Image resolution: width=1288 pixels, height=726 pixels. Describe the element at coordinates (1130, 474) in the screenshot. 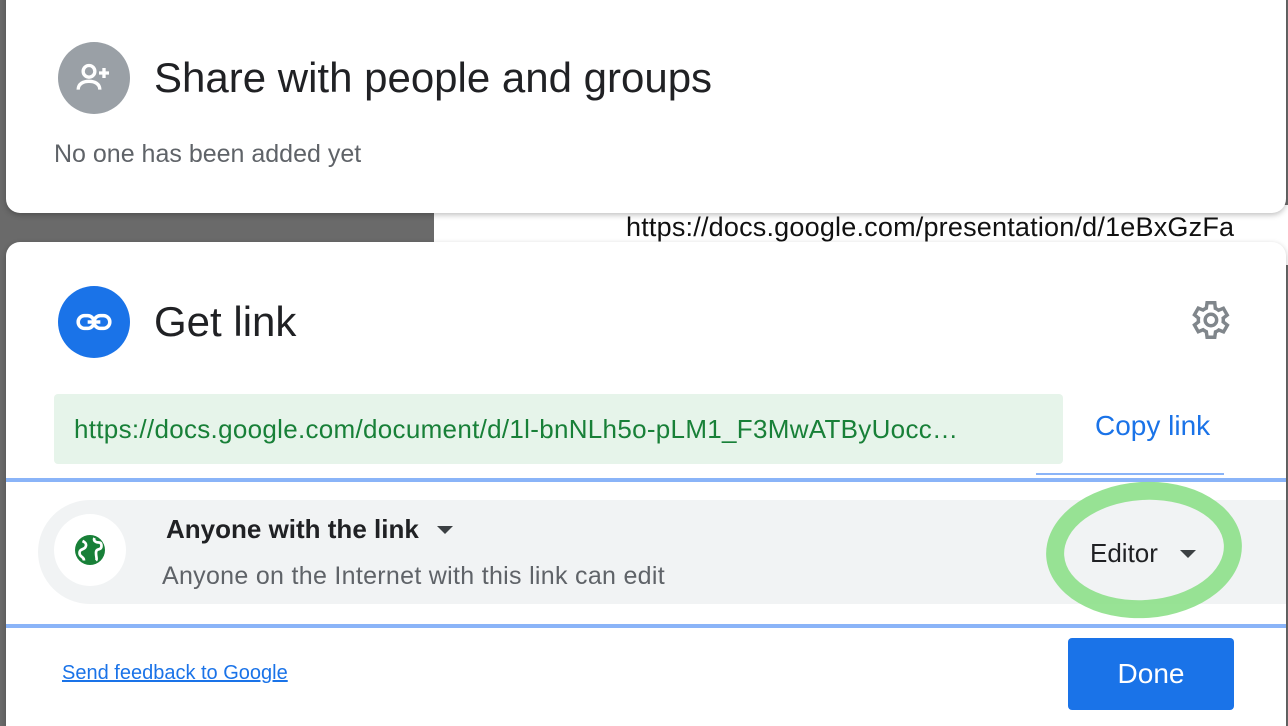

I see `copy-link-focus-underline` at that location.